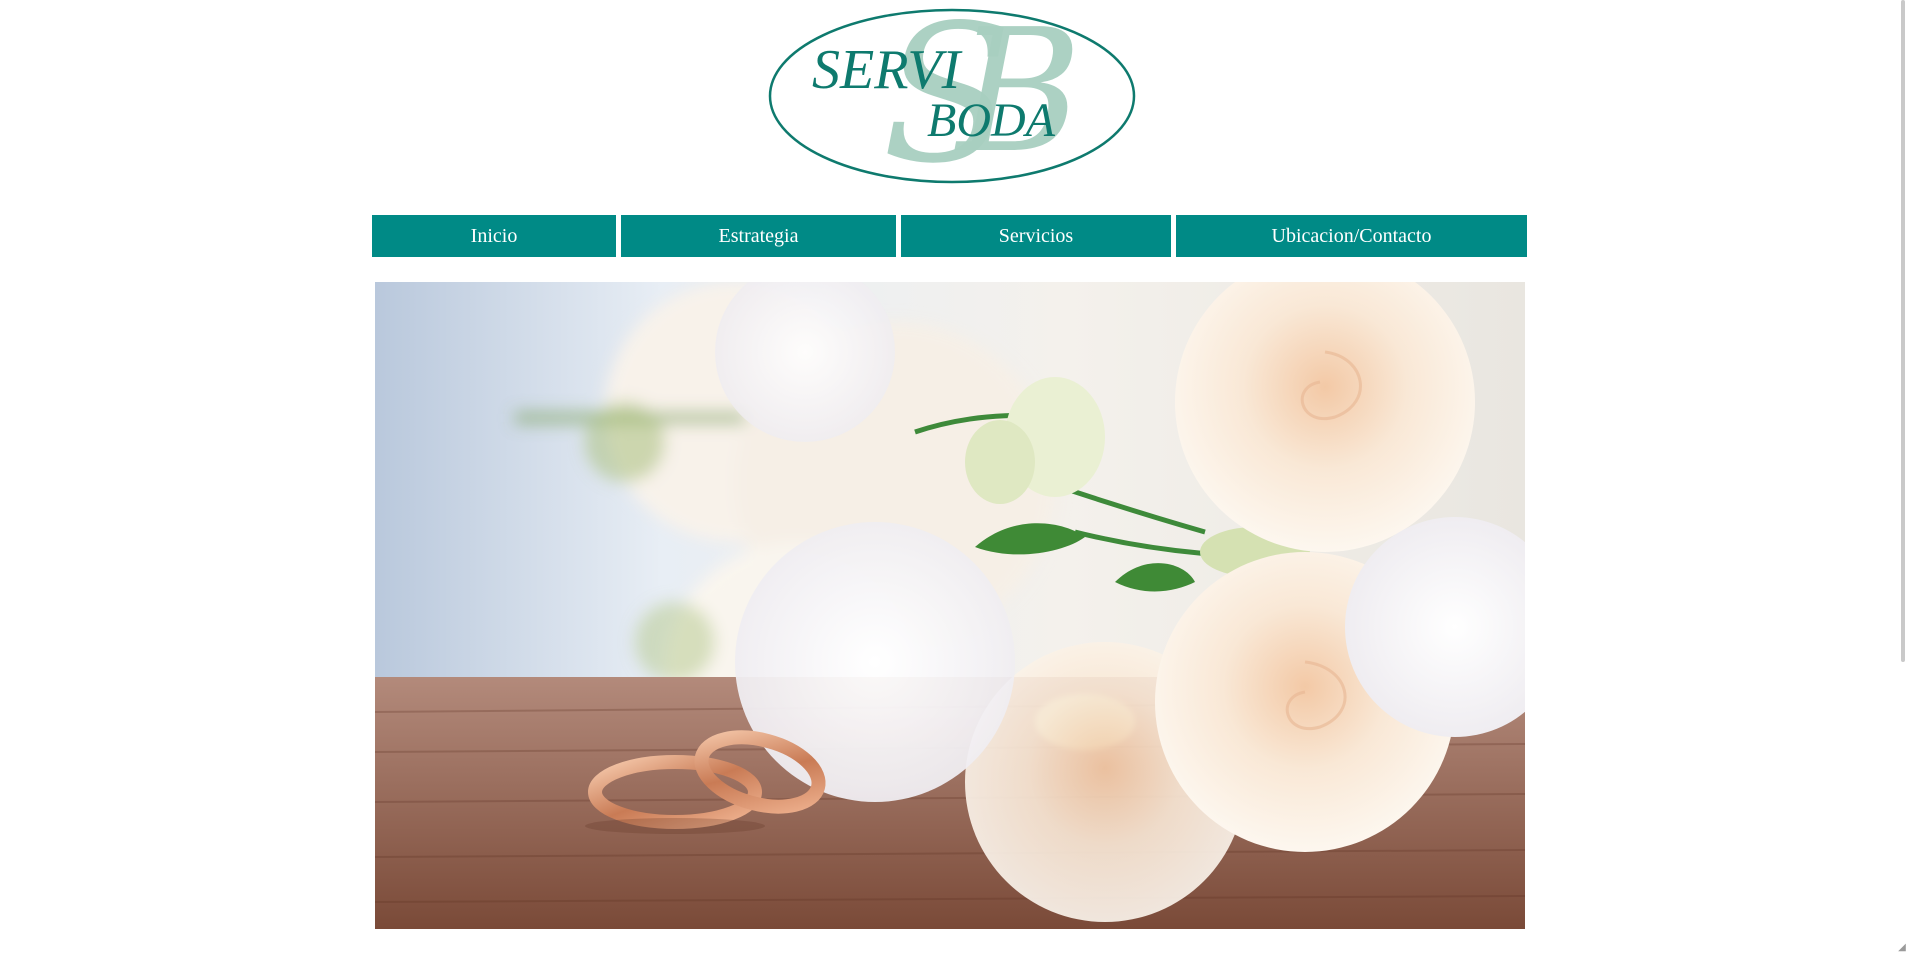  I want to click on nav-inicio-button: Inicio, so click(494, 236).